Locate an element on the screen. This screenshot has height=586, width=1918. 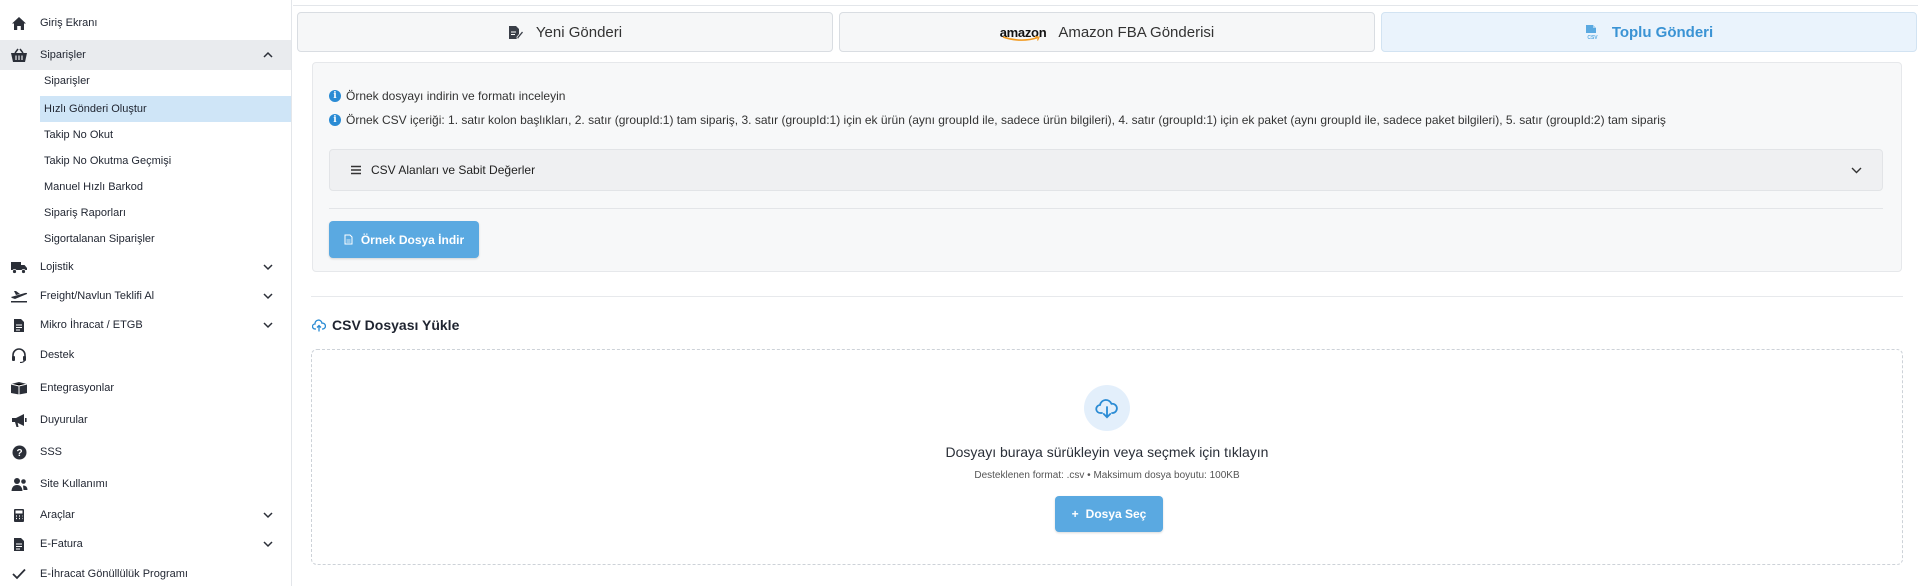
sidebar-subitem-label: Takip No Okutma Geçmişi is located at coordinates (108, 161).